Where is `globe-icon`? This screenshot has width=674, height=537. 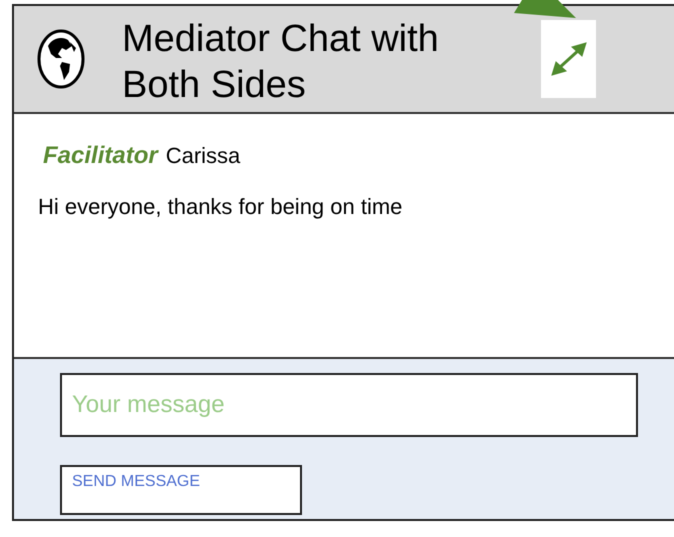
globe-icon is located at coordinates (61, 59).